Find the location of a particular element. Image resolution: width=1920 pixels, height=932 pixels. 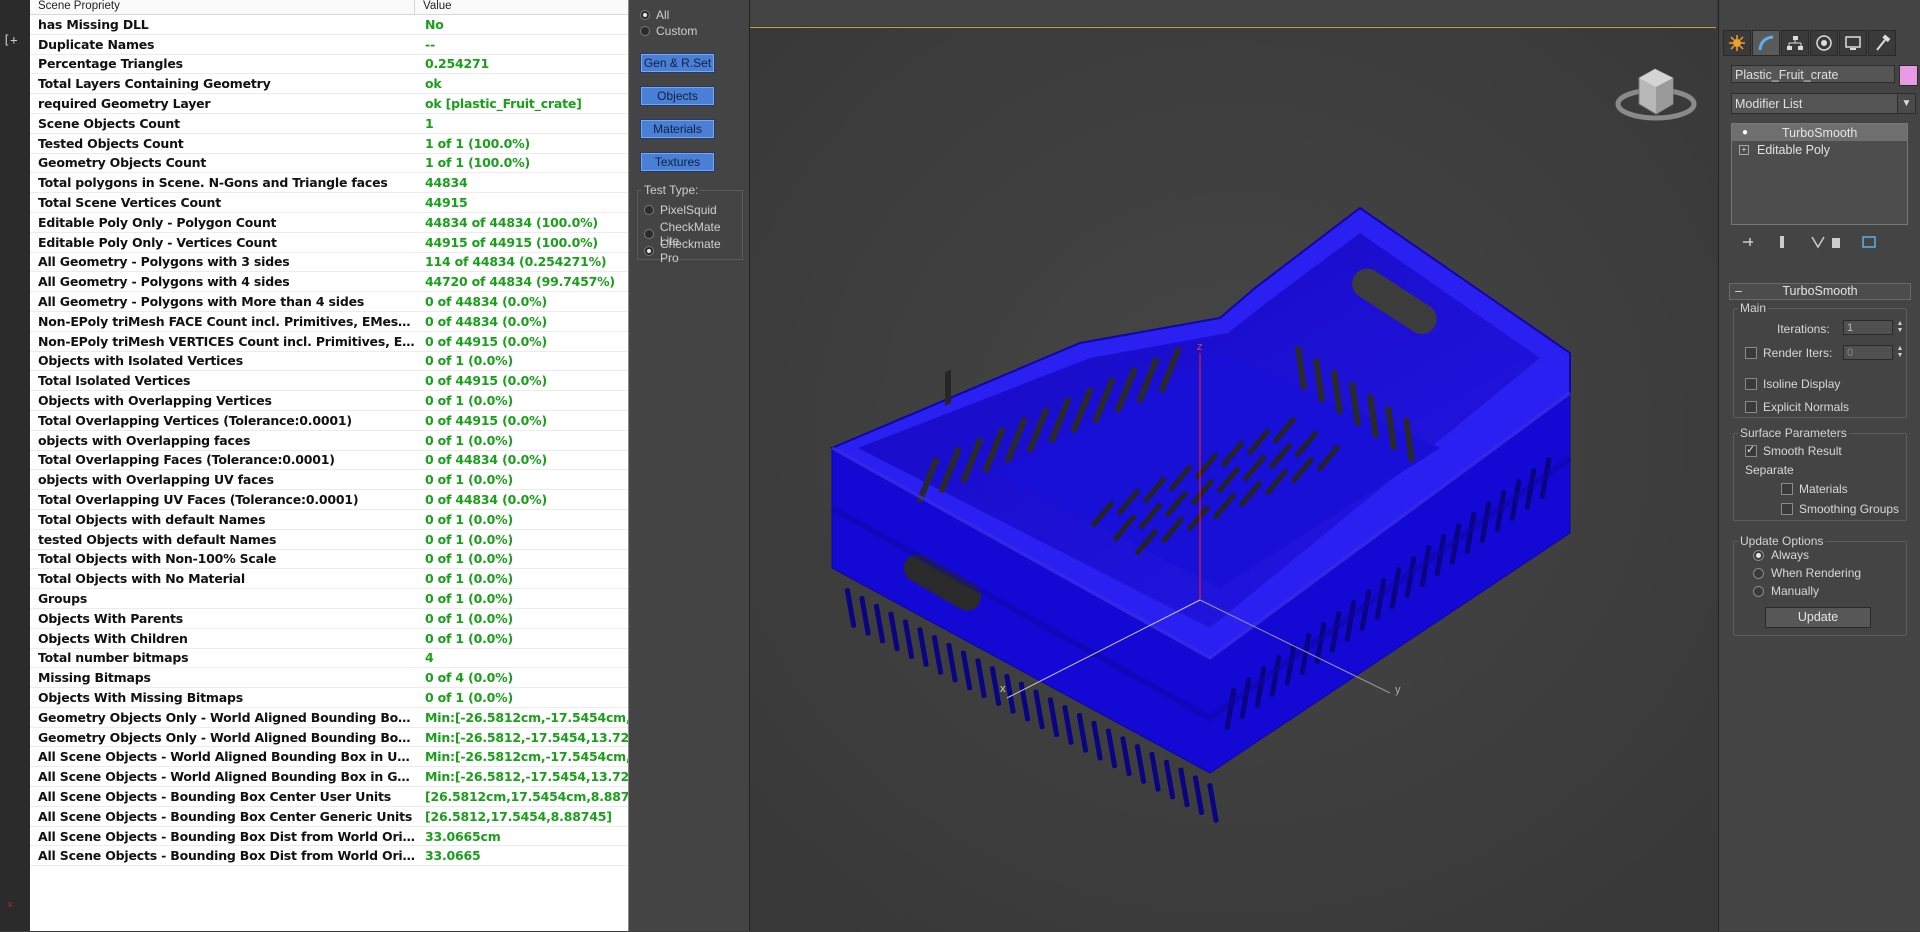

axis-z-label: z is located at coordinates (1200, 347).